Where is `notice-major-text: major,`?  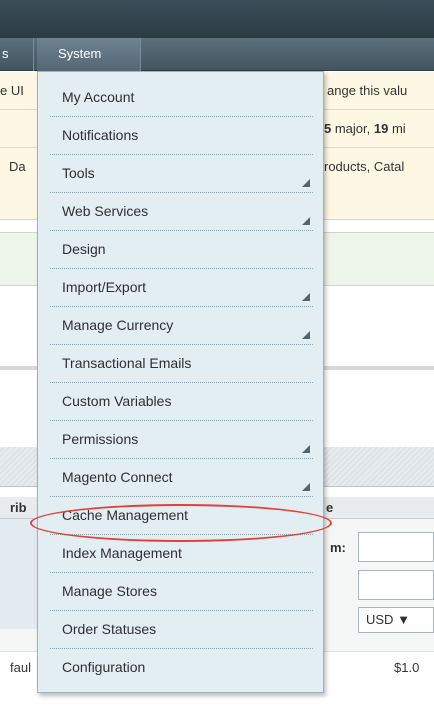 notice-major-text: major, is located at coordinates (352, 128).